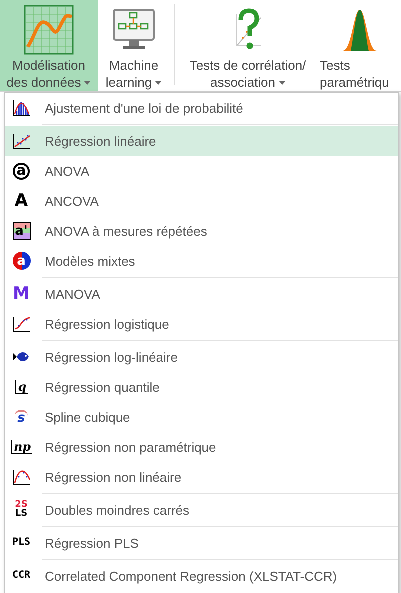 The width and height of the screenshot is (401, 593). I want to click on menu-item: Régression log-linéaire, so click(201, 357).